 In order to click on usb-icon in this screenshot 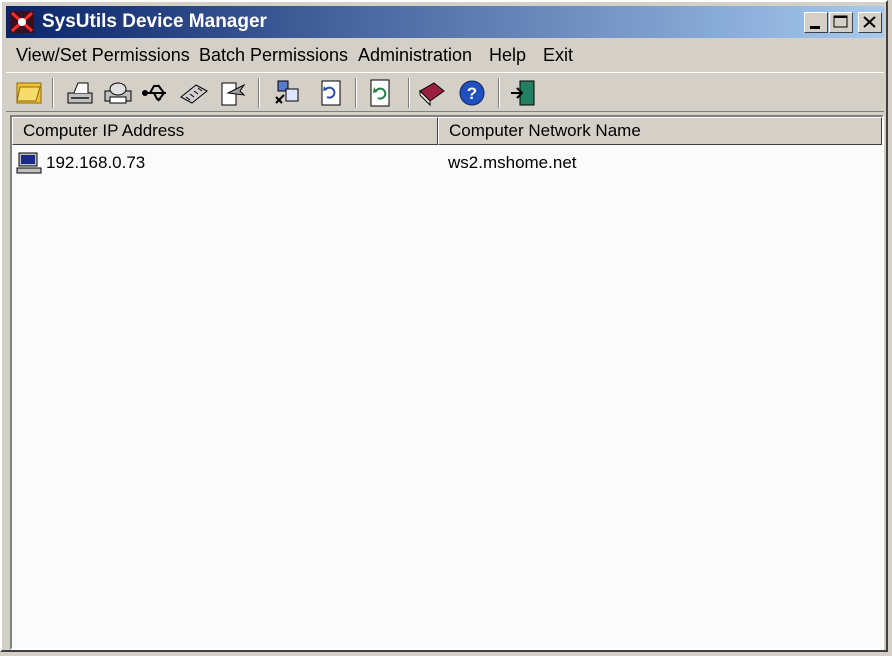, I will do `click(156, 93)`.